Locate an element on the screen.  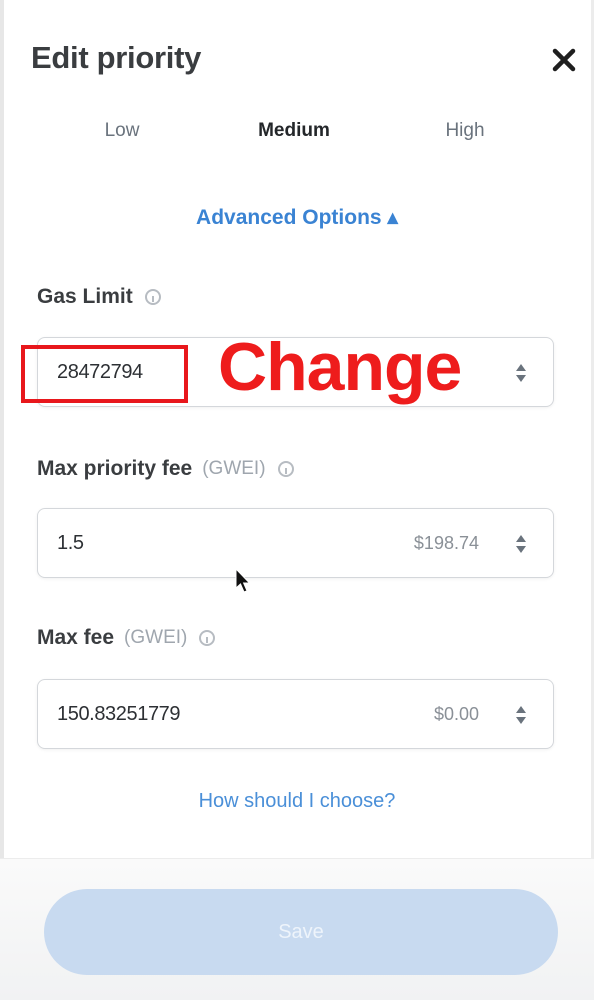
gas-limit-label: Gas Limit is located at coordinates (99, 297).